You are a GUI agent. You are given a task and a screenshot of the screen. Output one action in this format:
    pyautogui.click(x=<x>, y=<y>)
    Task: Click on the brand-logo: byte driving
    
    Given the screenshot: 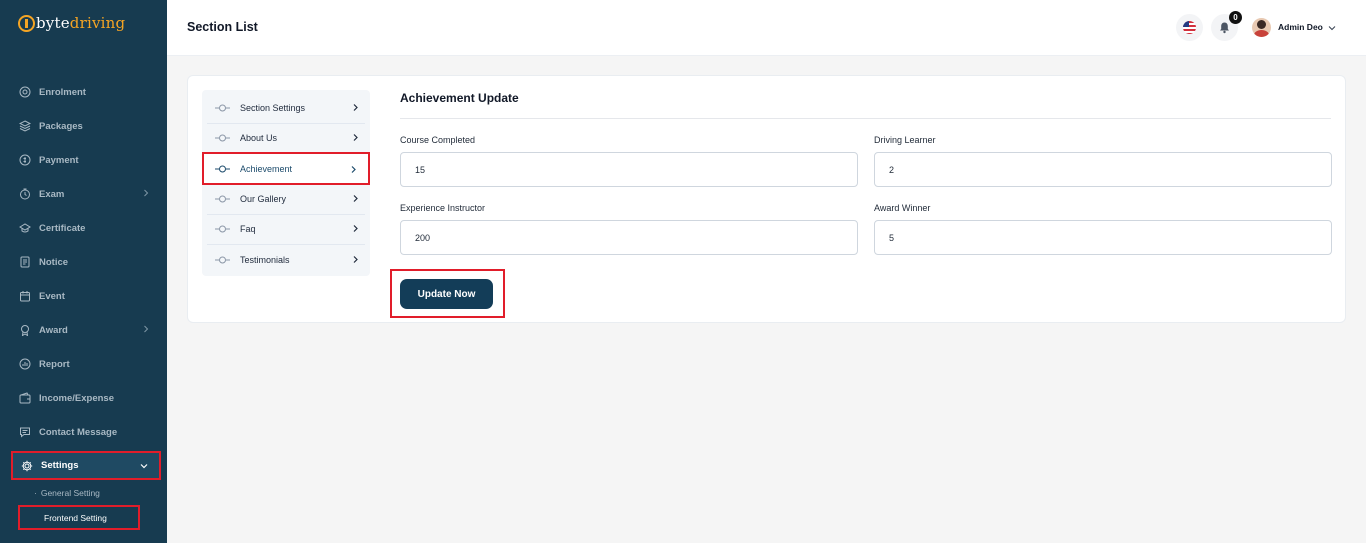 What is the action you would take?
    pyautogui.click(x=71, y=23)
    